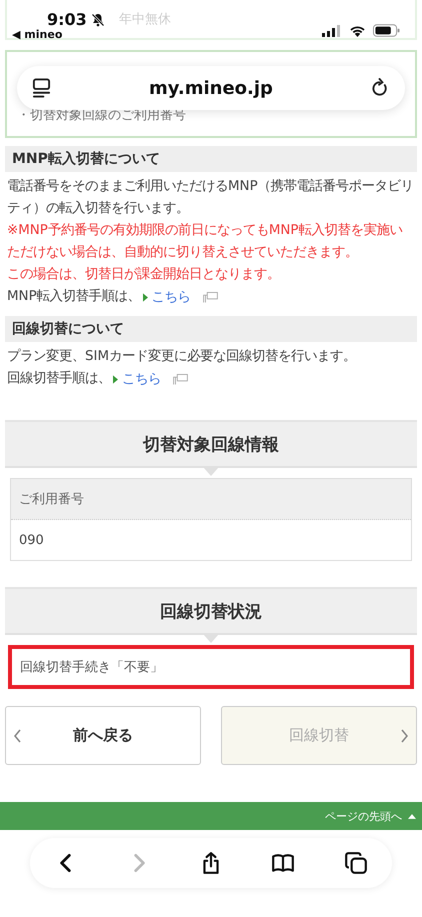 The height and width of the screenshot is (917, 422). I want to click on page-menu-icon, so click(41, 88).